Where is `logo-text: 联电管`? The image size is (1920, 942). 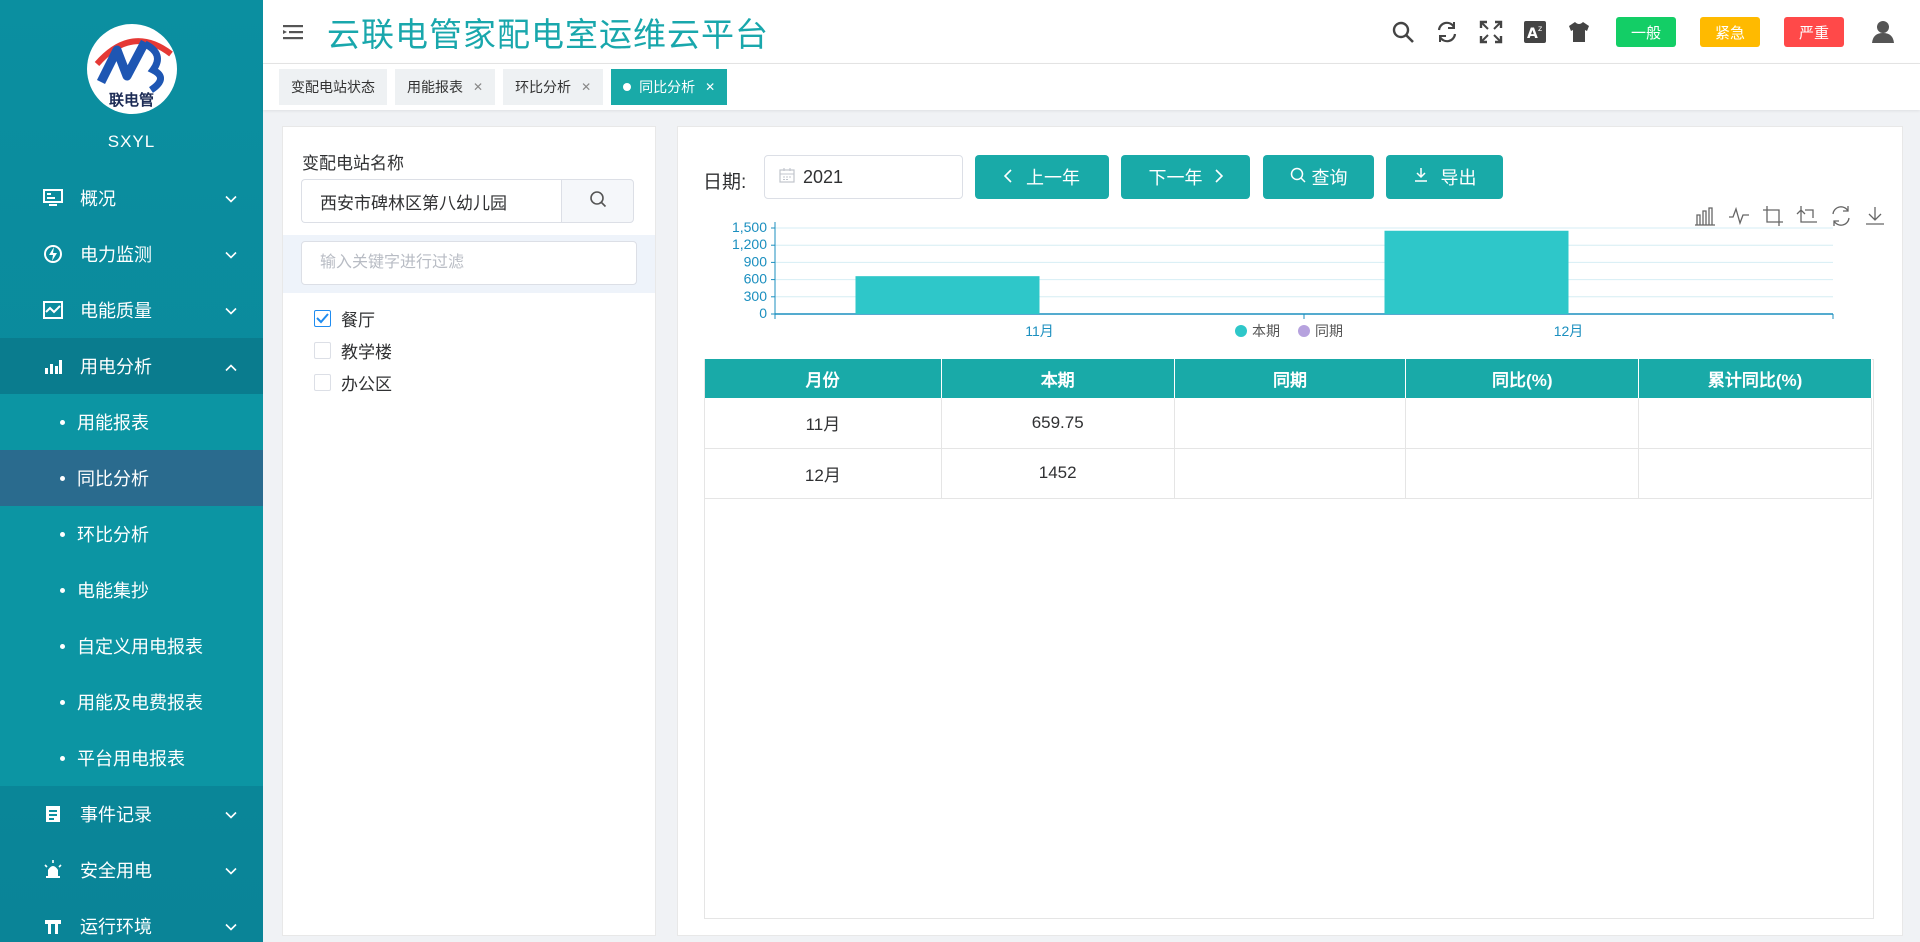
logo-text: 联电管 is located at coordinates (131, 100).